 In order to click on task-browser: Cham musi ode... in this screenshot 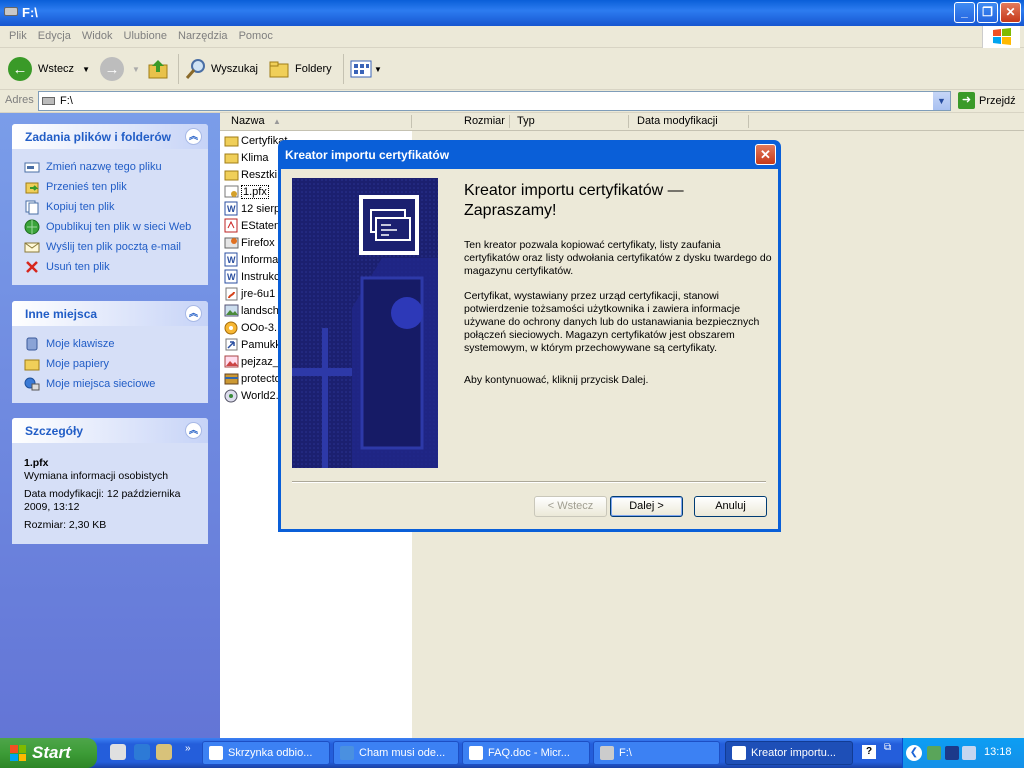, I will do `click(396, 753)`.